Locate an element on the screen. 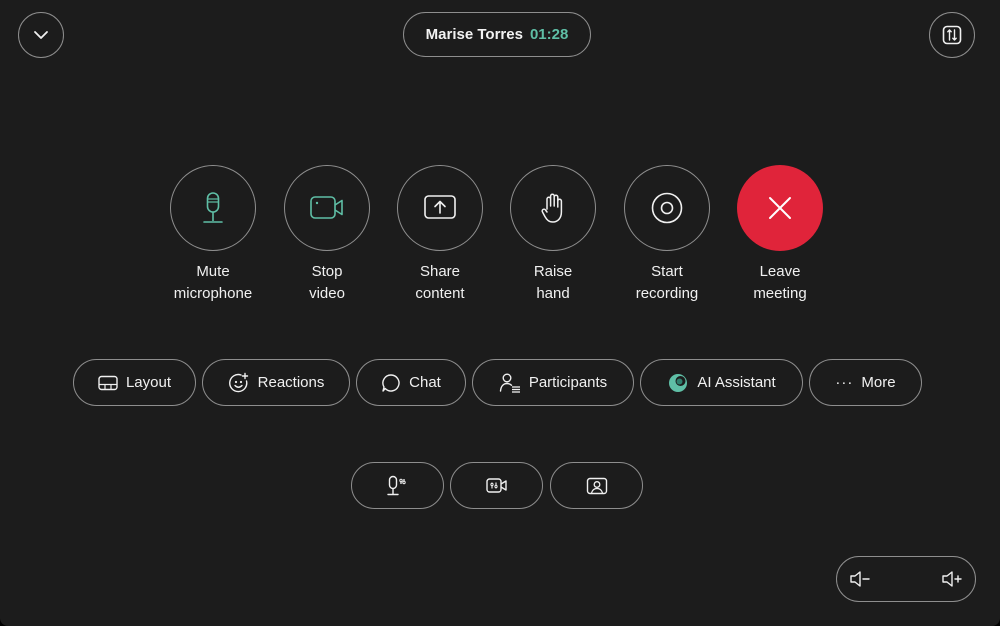 The height and width of the screenshot is (626, 1000). raise-hand-button is located at coordinates (553, 208).